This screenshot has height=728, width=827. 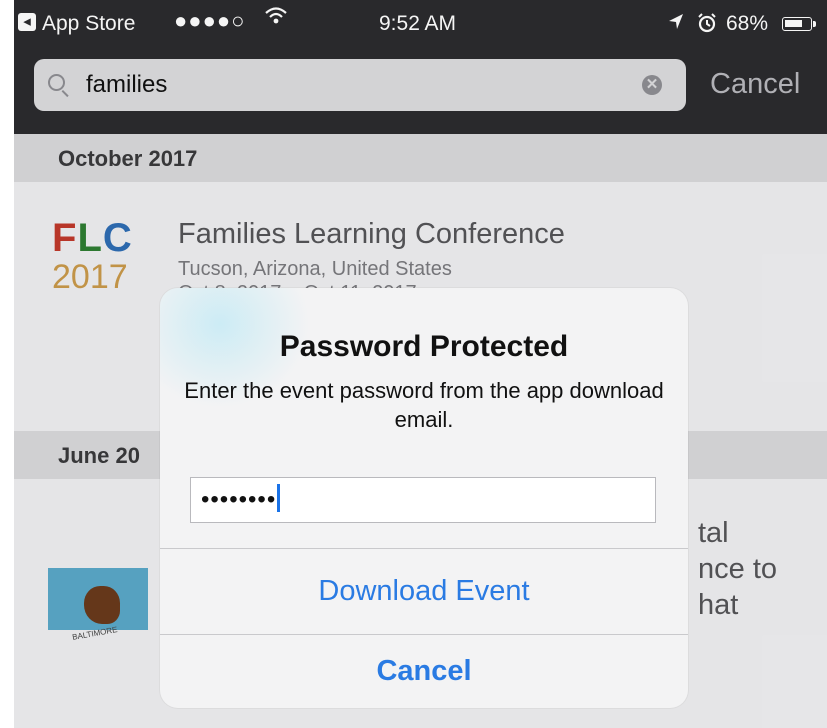 I want to click on download-event-button: Download Event, so click(x=424, y=591).